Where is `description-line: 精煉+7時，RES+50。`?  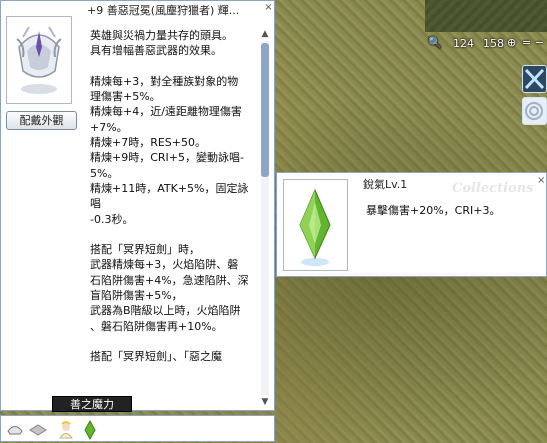
description-line: 精煉+7時，RES+50。 is located at coordinates (148, 143).